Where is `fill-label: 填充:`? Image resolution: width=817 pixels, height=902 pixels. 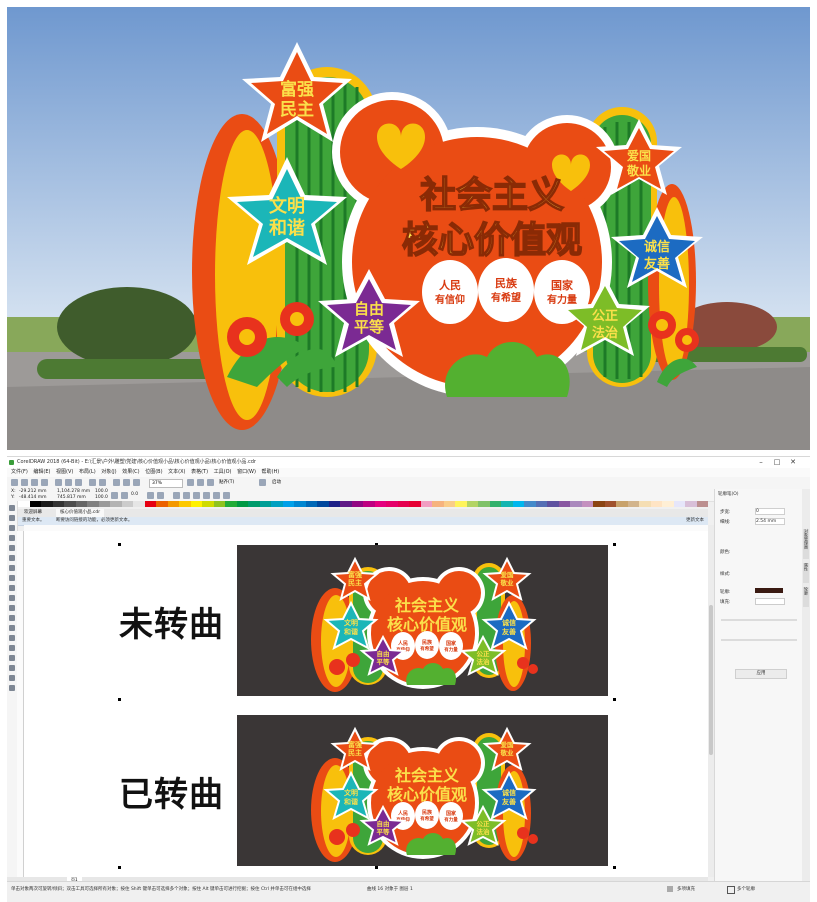 fill-label: 填充: is located at coordinates (725, 602).